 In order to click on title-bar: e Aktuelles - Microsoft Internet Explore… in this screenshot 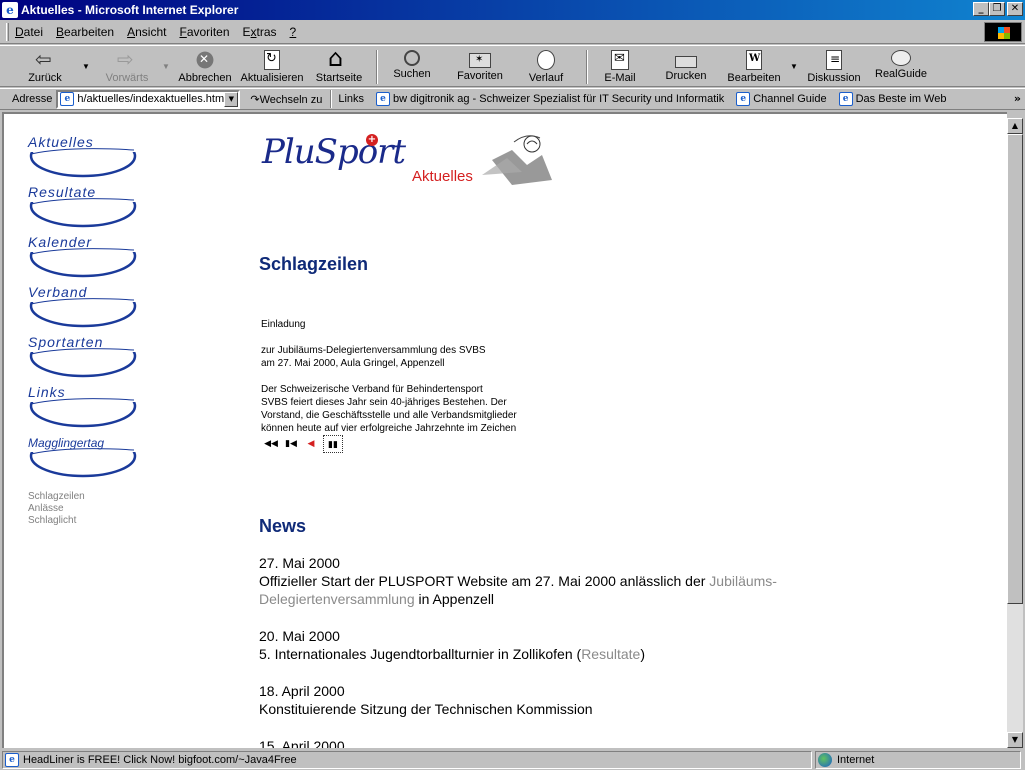, I will do `click(512, 10)`.